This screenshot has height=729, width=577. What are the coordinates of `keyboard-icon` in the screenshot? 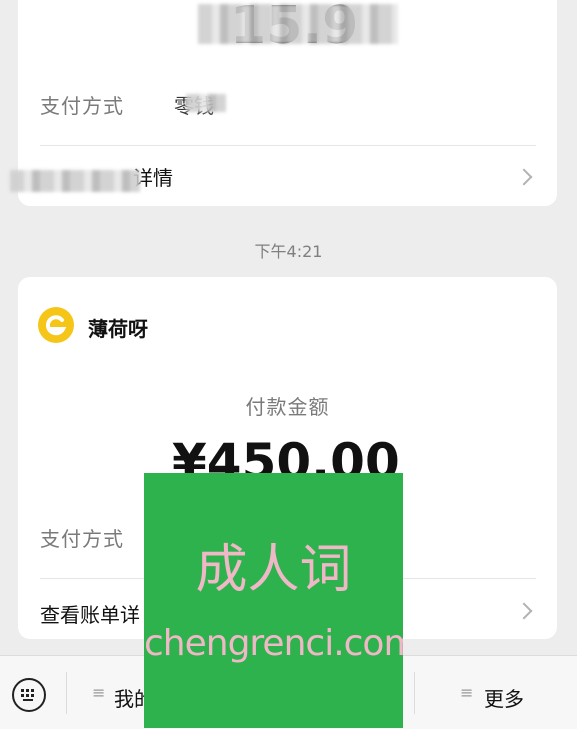 It's located at (27, 695).